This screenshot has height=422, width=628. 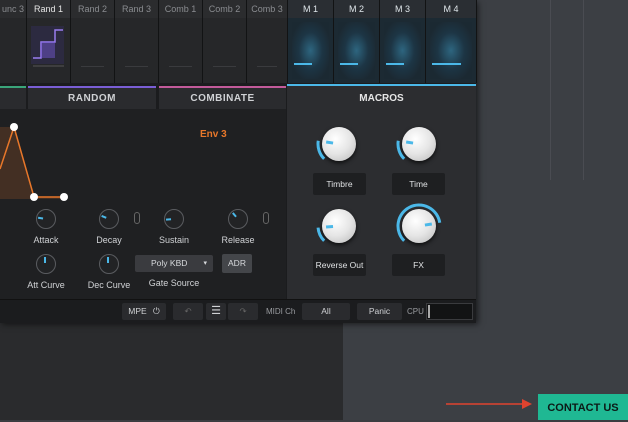 I want to click on attack-curve-knob, so click(x=46, y=264).